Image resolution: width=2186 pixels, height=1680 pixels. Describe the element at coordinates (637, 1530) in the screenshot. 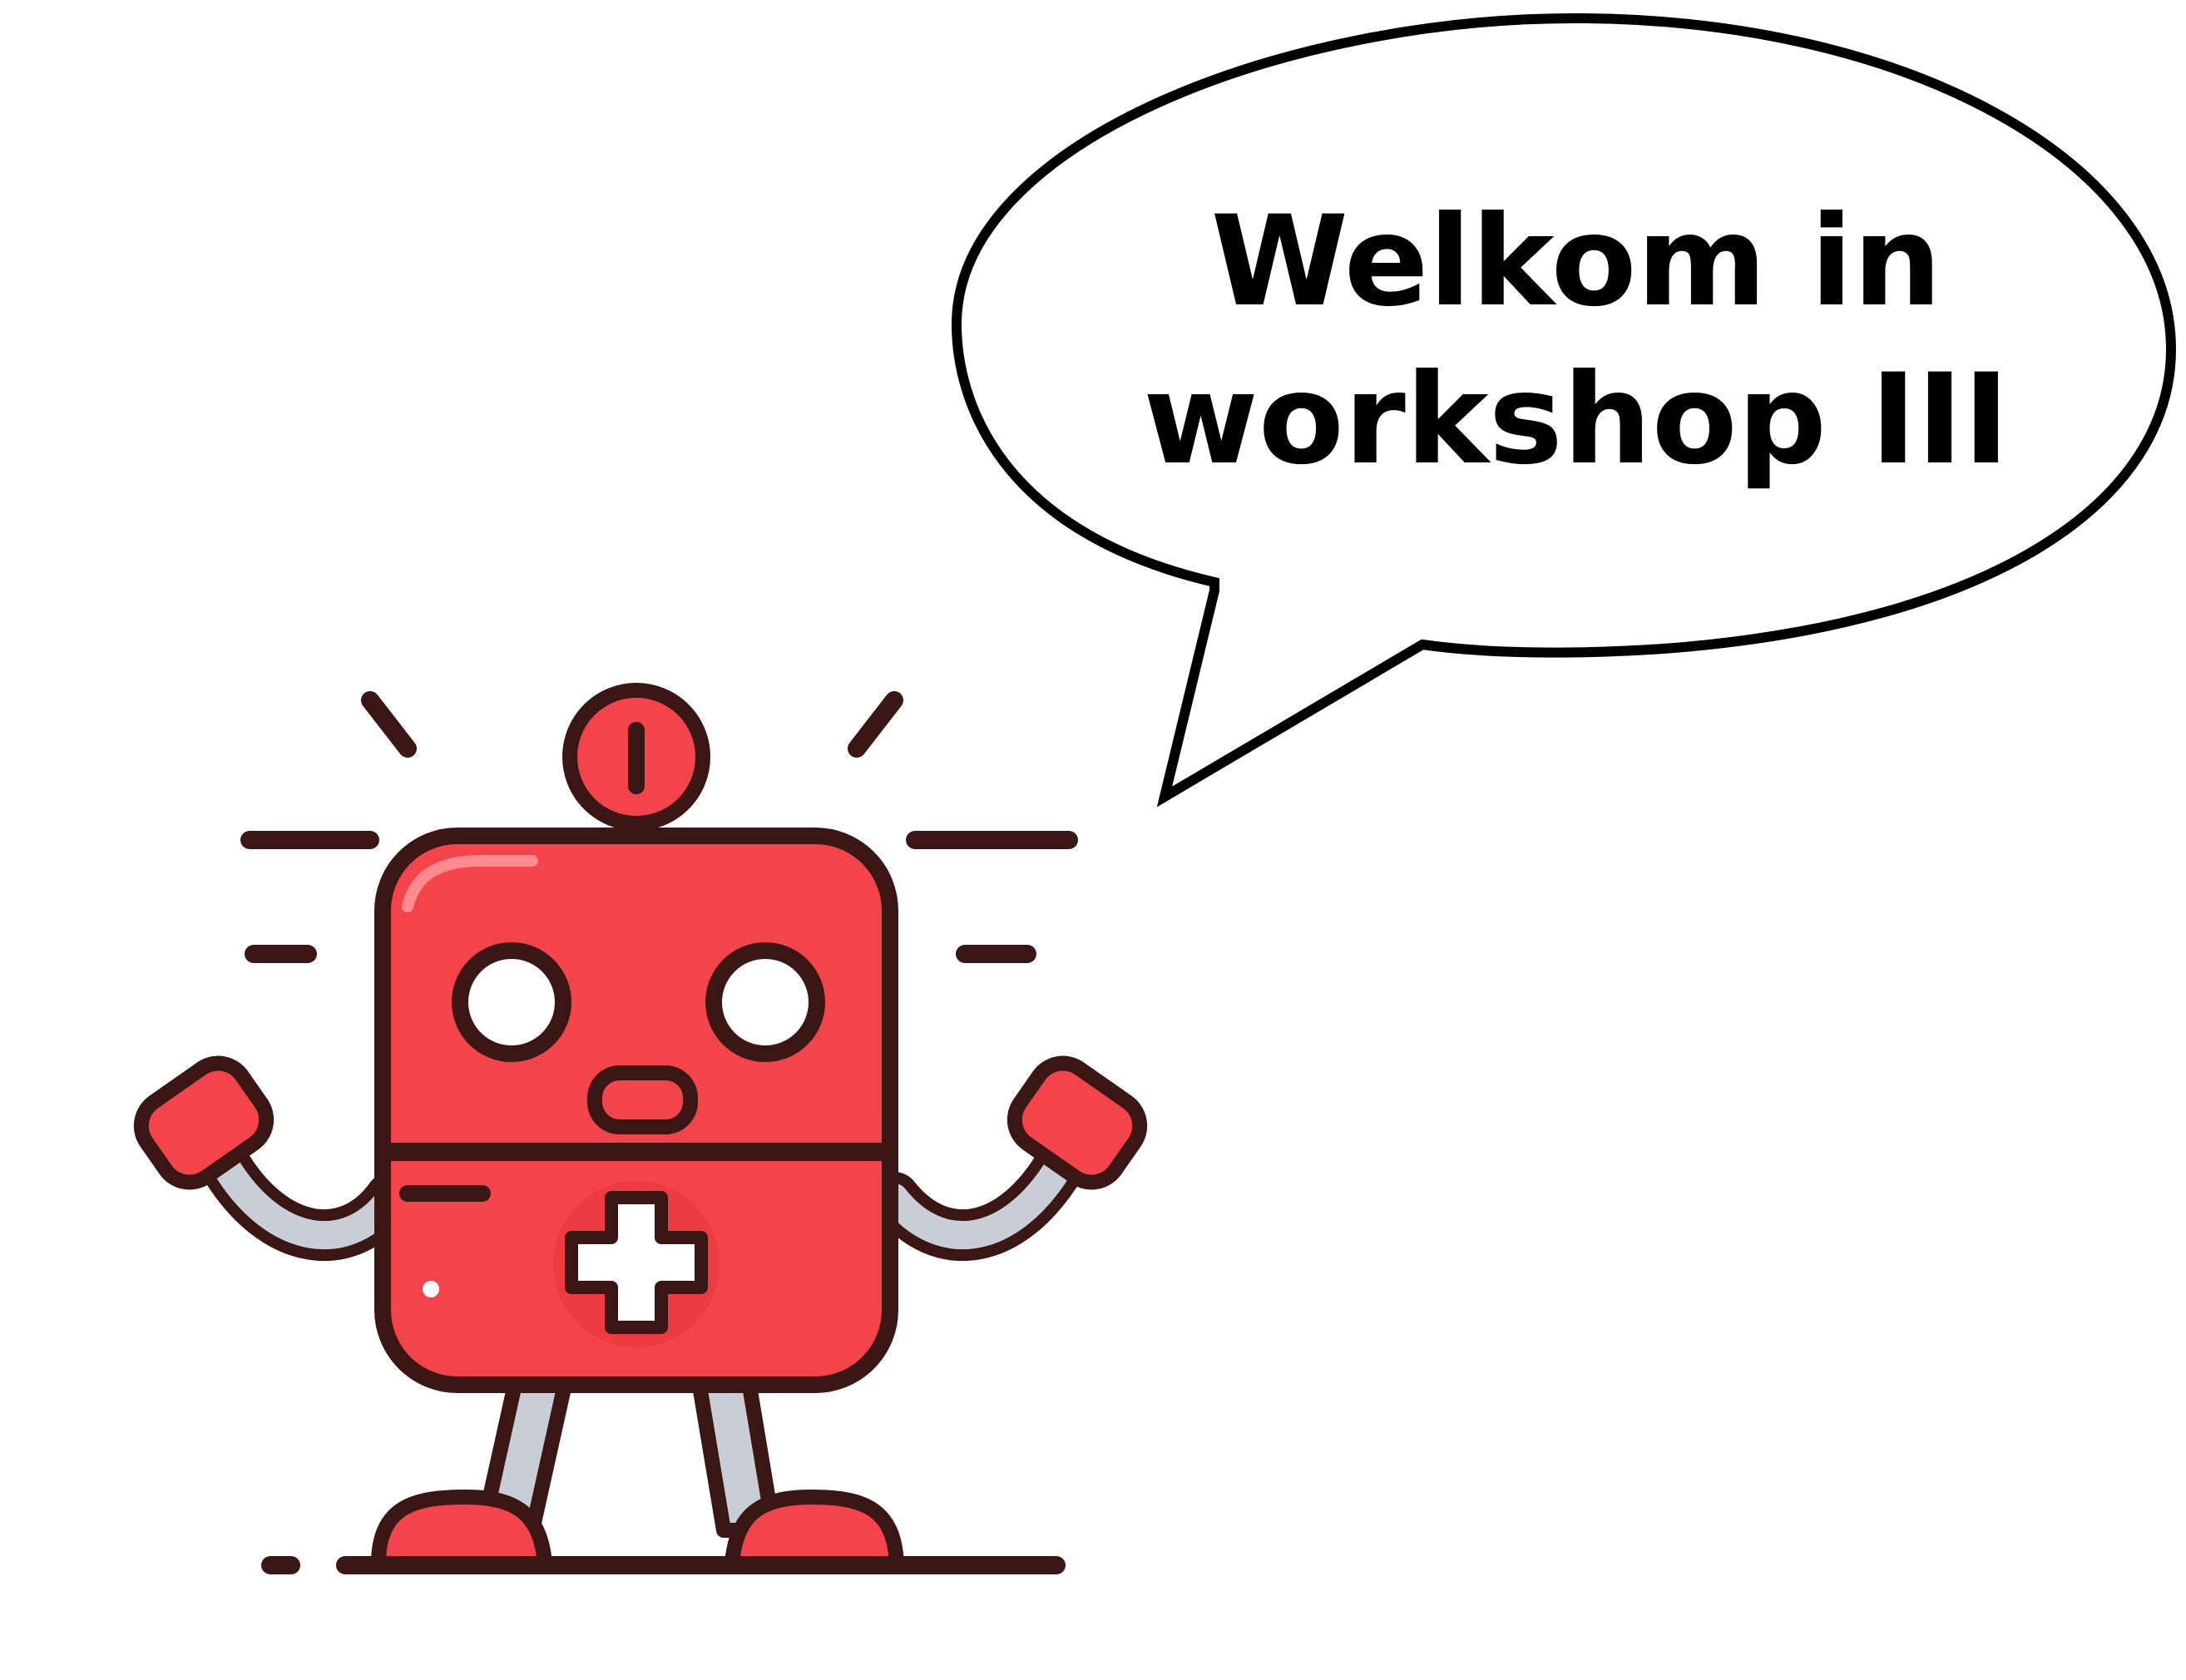

I see `robot-feet` at that location.